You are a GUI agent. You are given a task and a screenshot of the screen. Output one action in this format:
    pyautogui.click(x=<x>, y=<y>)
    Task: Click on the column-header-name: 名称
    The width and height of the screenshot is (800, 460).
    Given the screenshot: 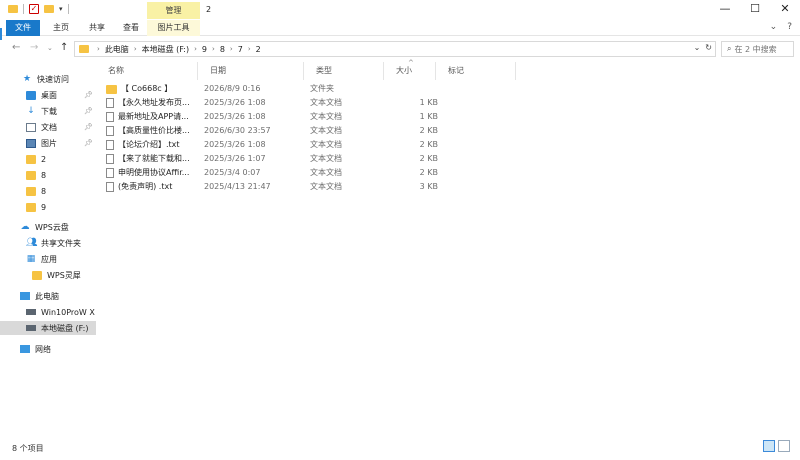 What is the action you would take?
    pyautogui.click(x=147, y=71)
    